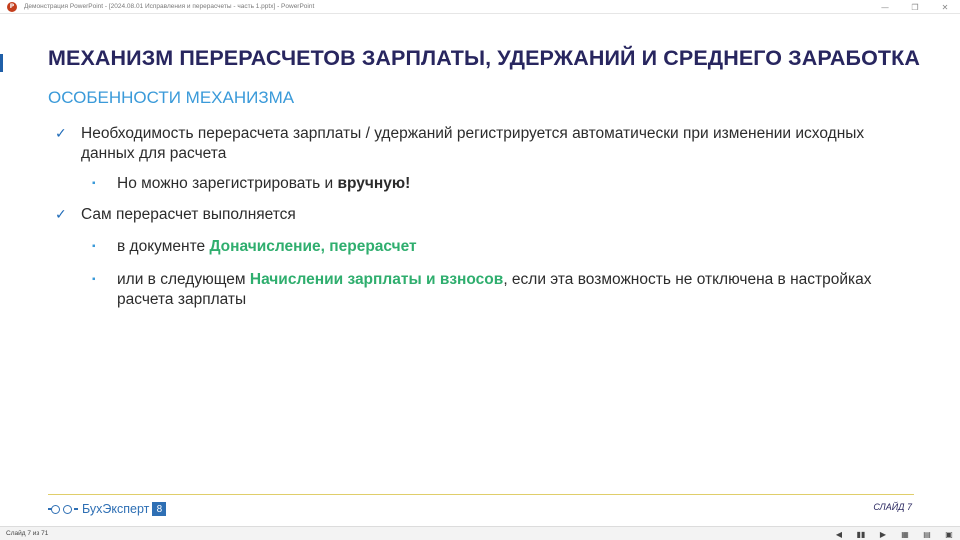  What do you see at coordinates (116, 509) in the screenshot?
I see `brand-name: БухЭксперт` at bounding box center [116, 509].